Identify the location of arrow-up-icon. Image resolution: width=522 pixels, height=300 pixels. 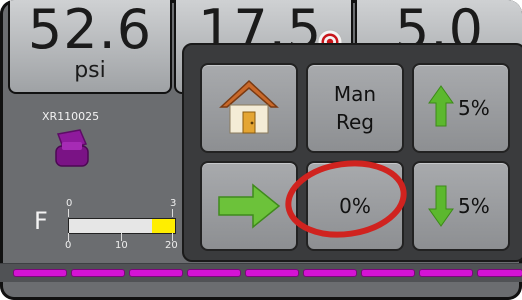
(441, 106).